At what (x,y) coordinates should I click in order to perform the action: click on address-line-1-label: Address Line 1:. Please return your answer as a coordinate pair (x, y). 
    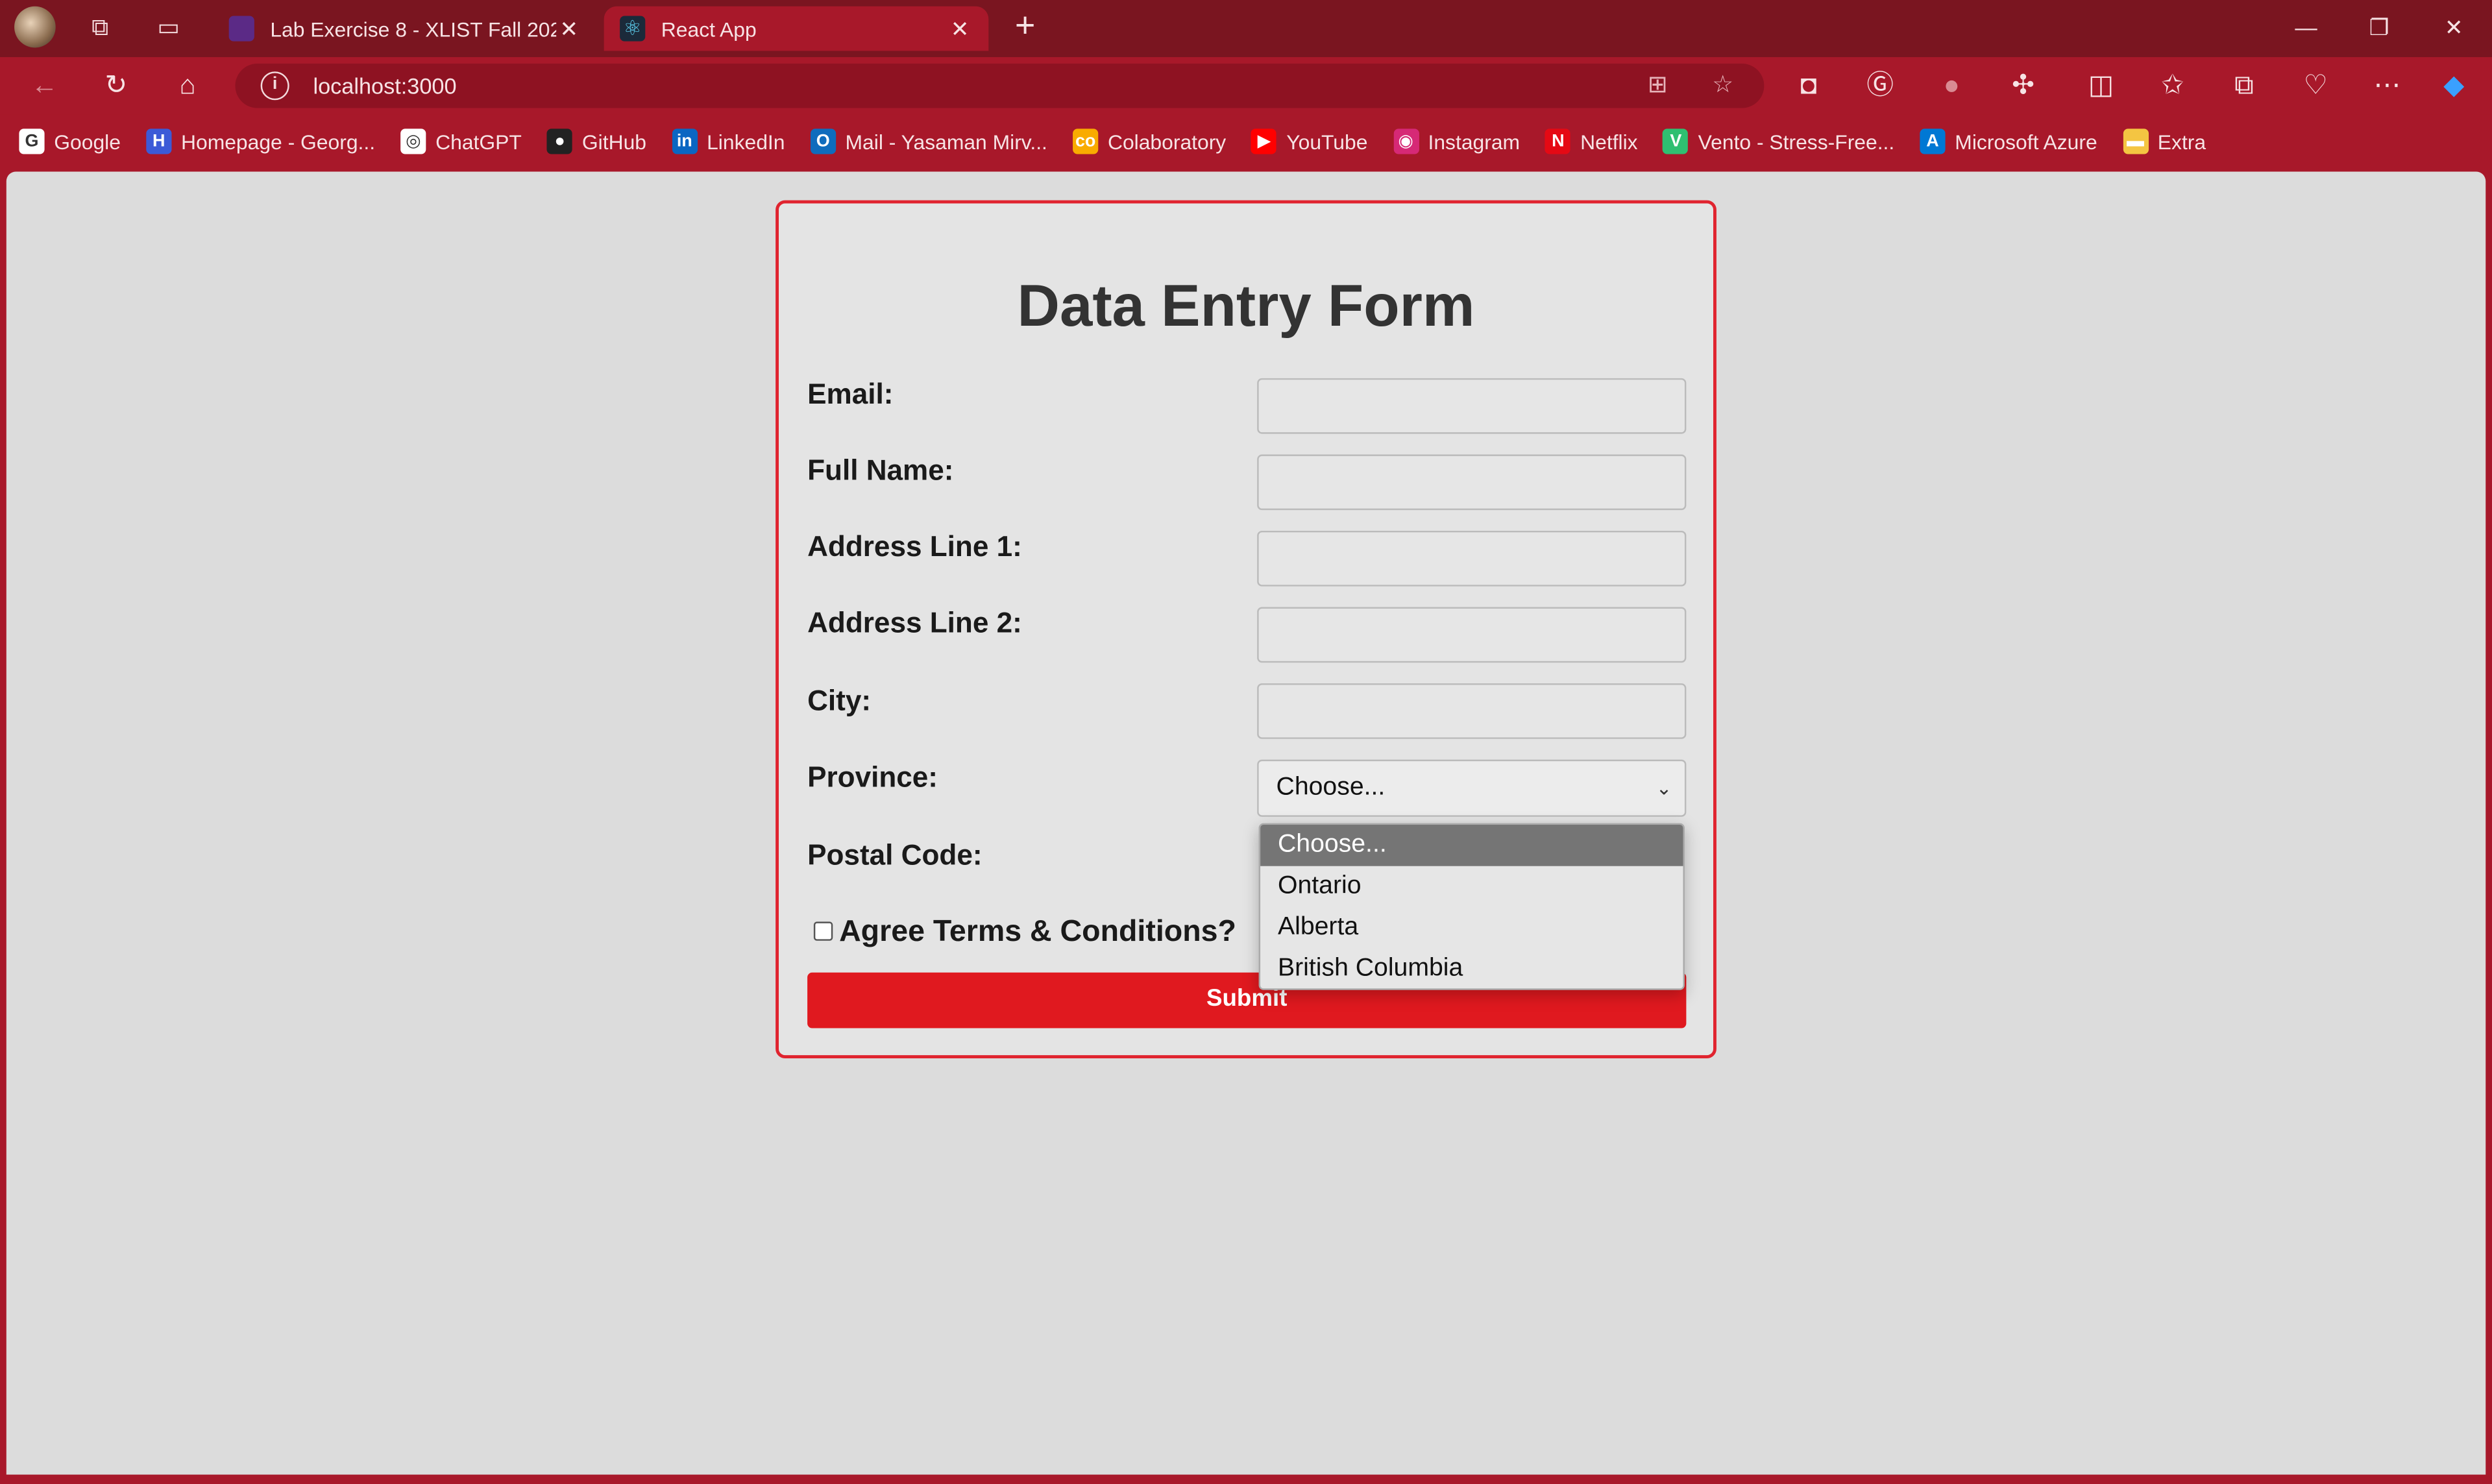
    Looking at the image, I should click on (914, 546).